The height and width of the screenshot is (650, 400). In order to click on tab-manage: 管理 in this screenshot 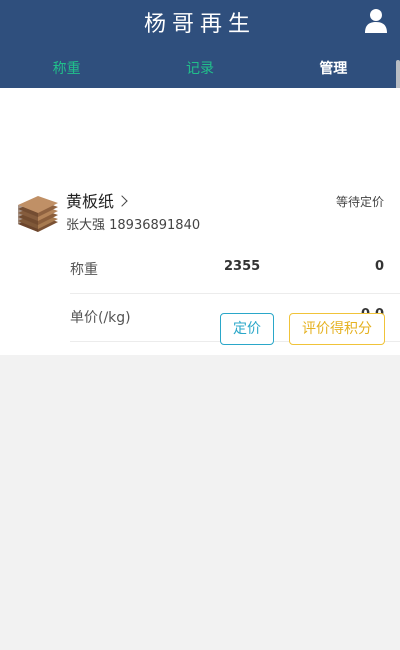, I will do `click(333, 70)`.